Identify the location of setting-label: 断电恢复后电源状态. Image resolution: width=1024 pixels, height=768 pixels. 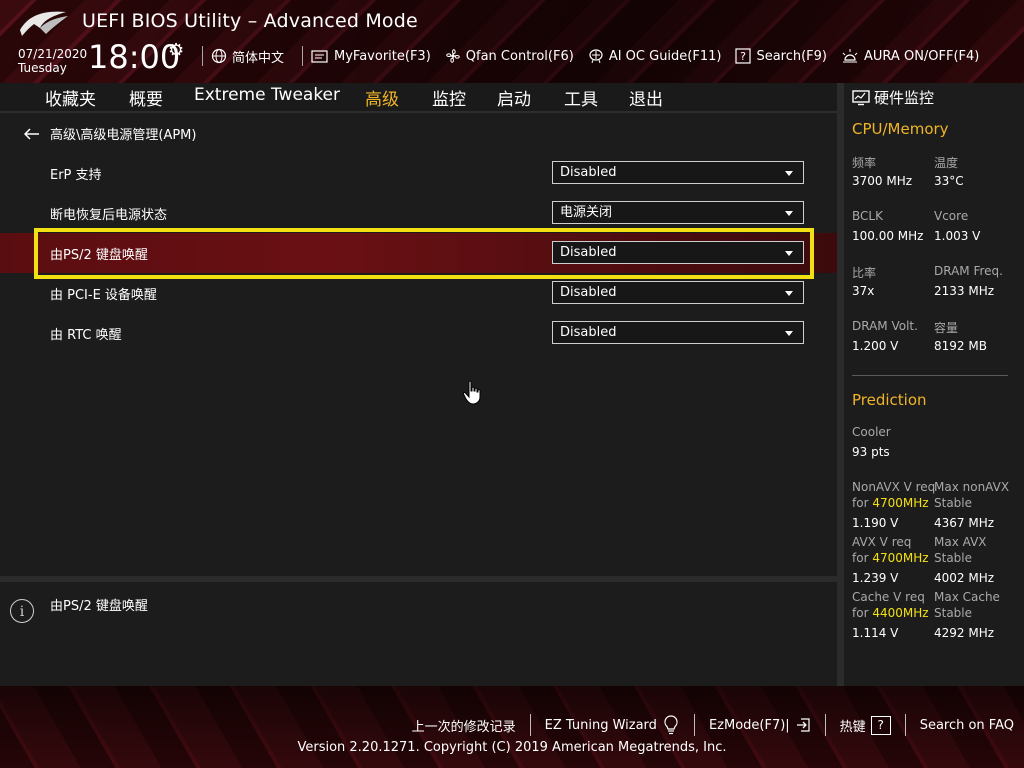
(109, 215).